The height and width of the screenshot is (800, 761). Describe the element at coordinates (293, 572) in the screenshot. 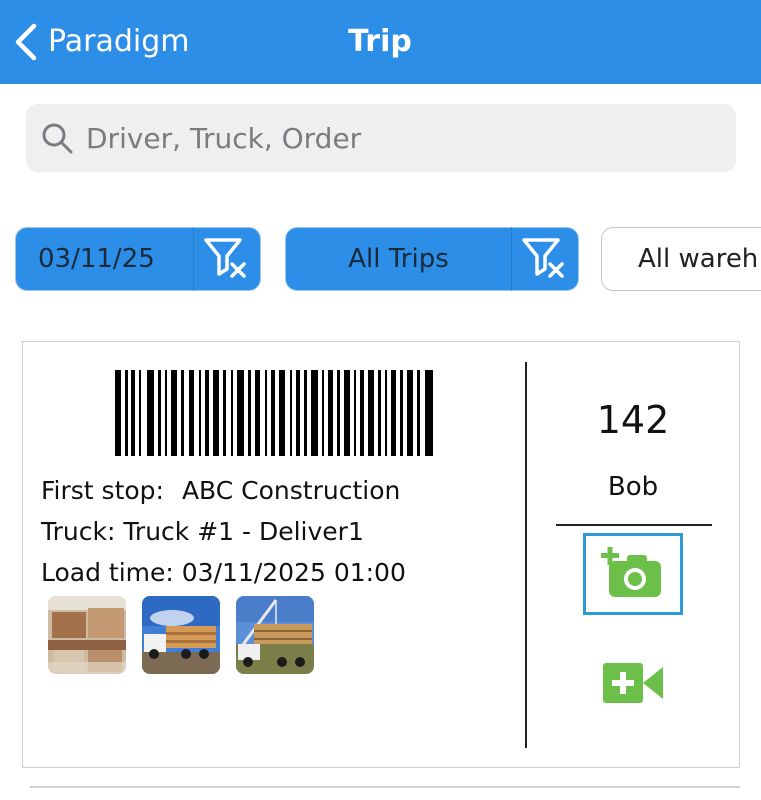

I see `load-time-value: 03/11/2025 01:00` at that location.